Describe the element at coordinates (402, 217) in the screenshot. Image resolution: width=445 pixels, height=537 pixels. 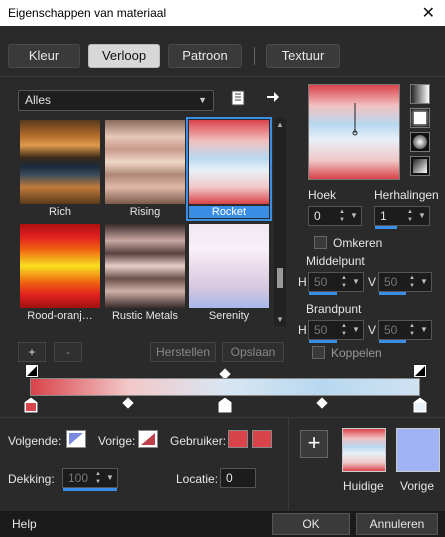
I see `herhalingen-spinner: 1 ▲ ▼ ▼` at that location.